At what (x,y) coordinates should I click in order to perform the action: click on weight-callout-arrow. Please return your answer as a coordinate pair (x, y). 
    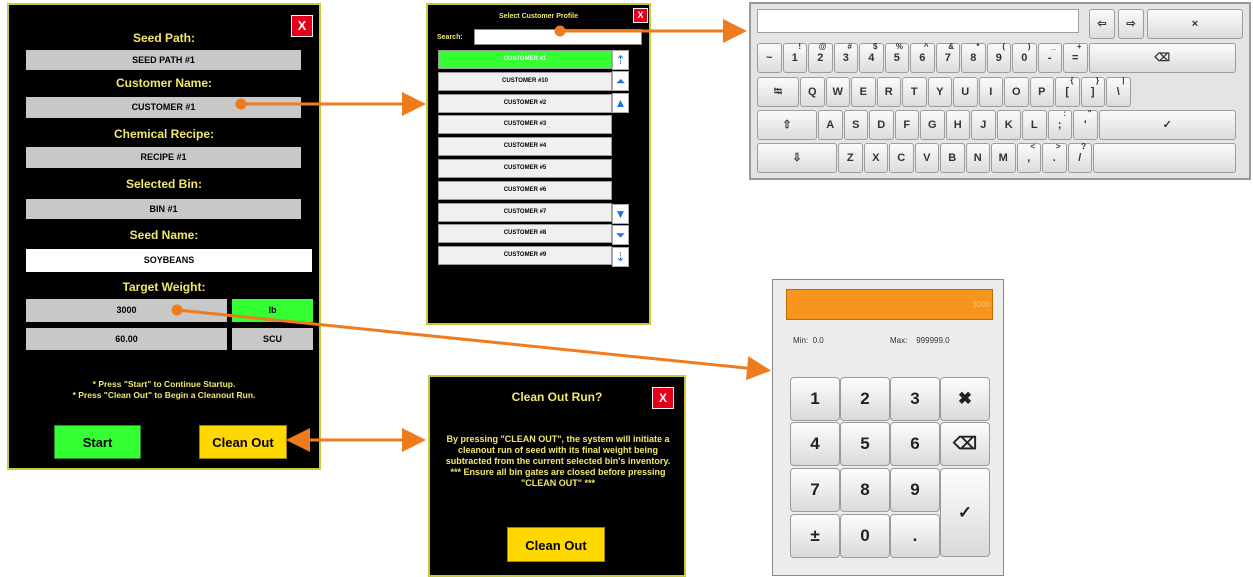
    Looking at the image, I should click on (473, 344).